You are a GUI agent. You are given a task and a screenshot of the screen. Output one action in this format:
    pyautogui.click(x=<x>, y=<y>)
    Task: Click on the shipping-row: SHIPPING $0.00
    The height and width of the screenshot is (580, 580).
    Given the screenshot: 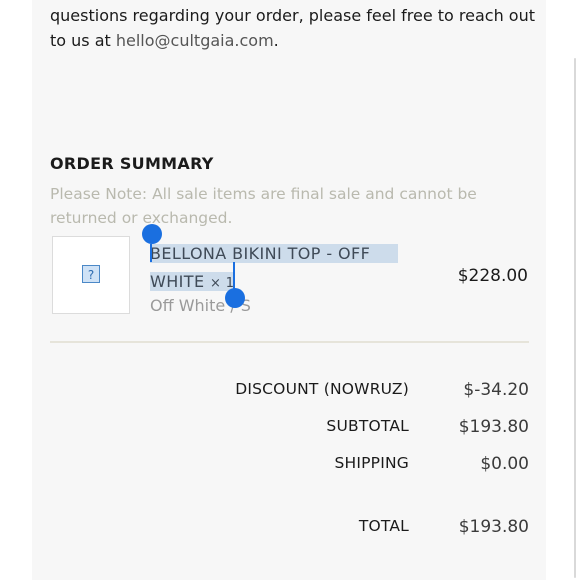 What is the action you would take?
    pyautogui.click(x=289, y=466)
    